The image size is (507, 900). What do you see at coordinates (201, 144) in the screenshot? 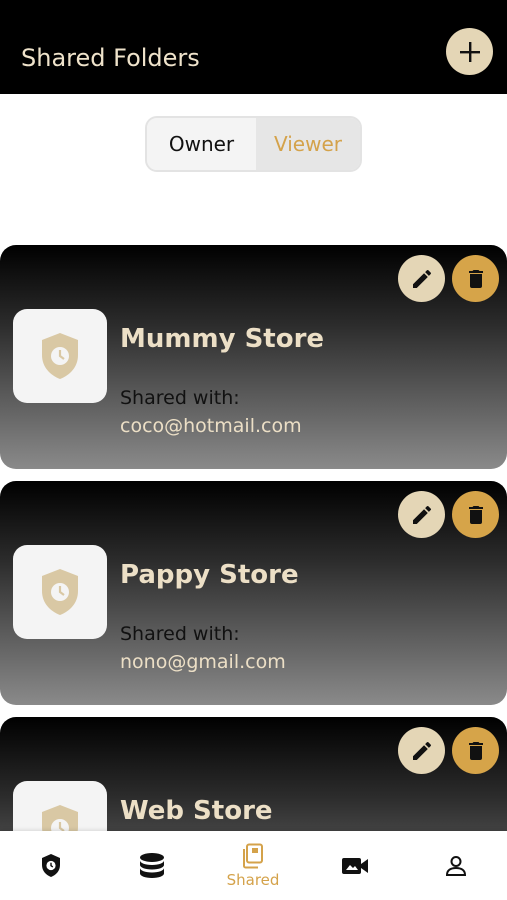
I see `tab-owner: Owner` at bounding box center [201, 144].